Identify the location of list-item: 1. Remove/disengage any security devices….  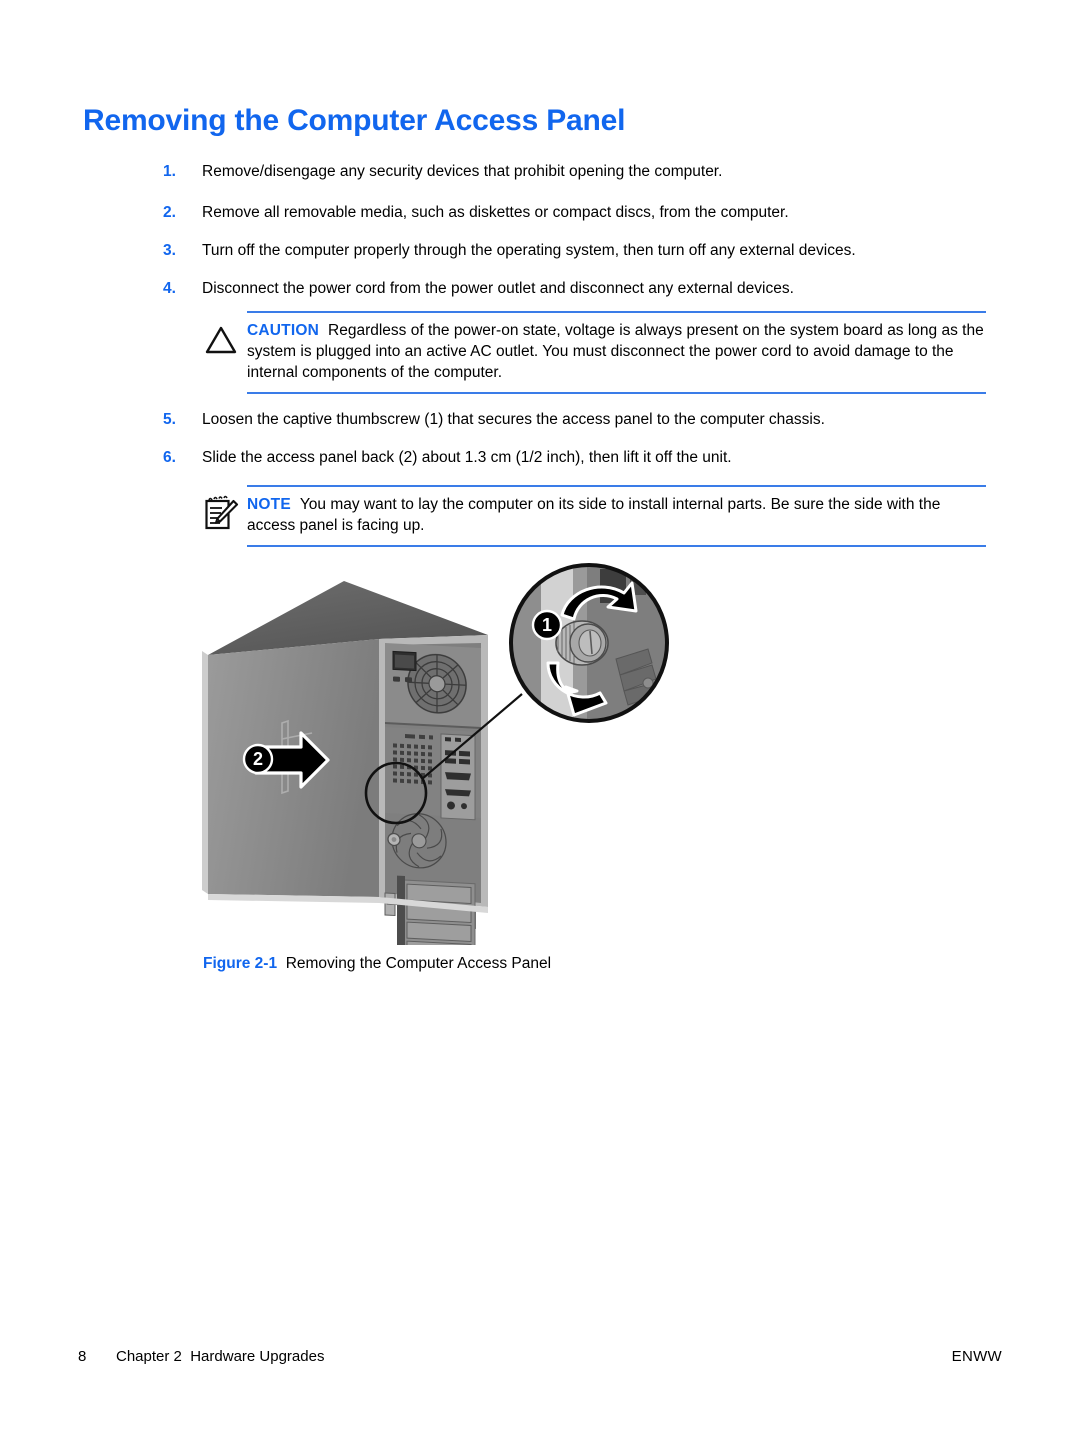
(578, 172).